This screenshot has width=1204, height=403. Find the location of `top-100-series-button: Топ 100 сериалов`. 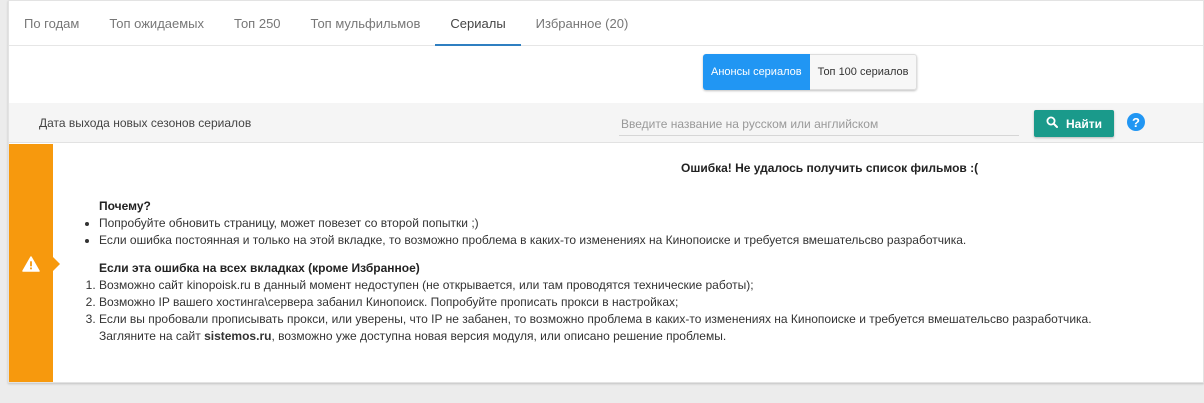

top-100-series-button: Топ 100 сериалов is located at coordinates (863, 72).